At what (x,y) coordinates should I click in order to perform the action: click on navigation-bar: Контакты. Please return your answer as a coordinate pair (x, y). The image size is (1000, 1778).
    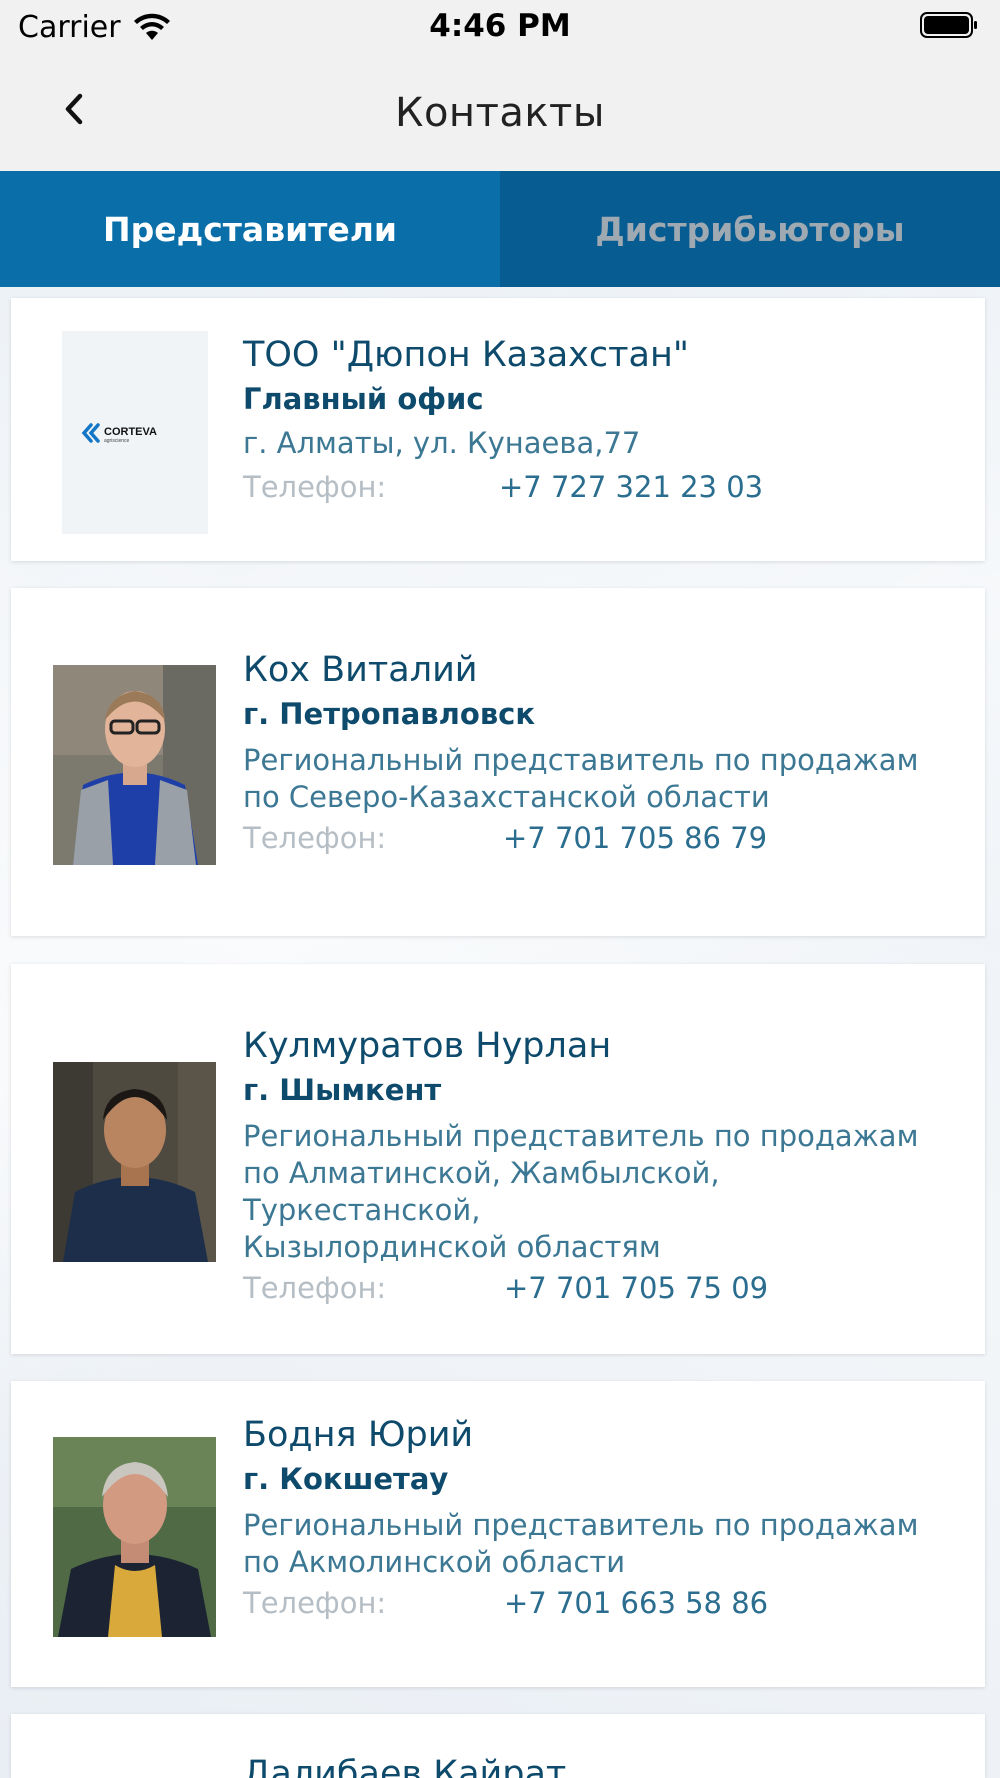
    Looking at the image, I should click on (500, 112).